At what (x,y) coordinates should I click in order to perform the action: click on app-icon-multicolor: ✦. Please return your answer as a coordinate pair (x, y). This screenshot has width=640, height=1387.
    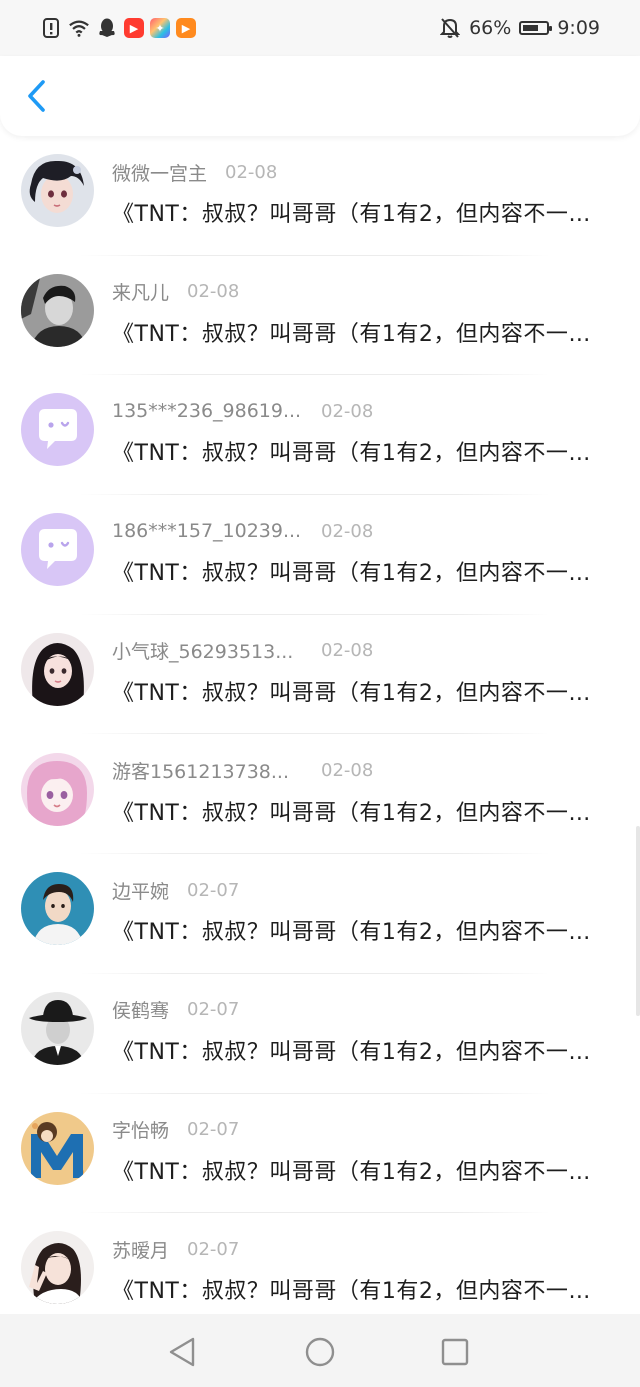
    Looking at the image, I should click on (160, 28).